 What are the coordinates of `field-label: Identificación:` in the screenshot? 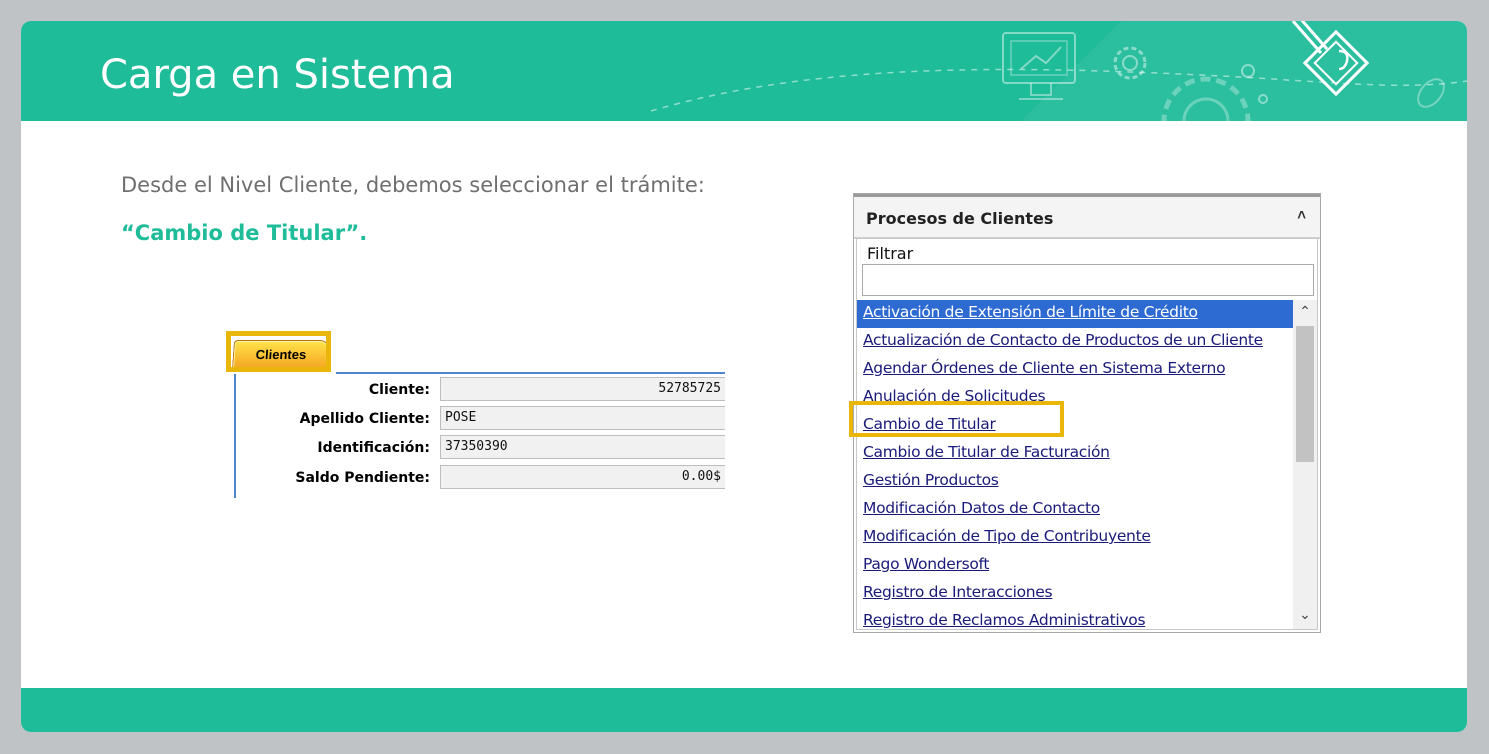 It's located at (373, 448).